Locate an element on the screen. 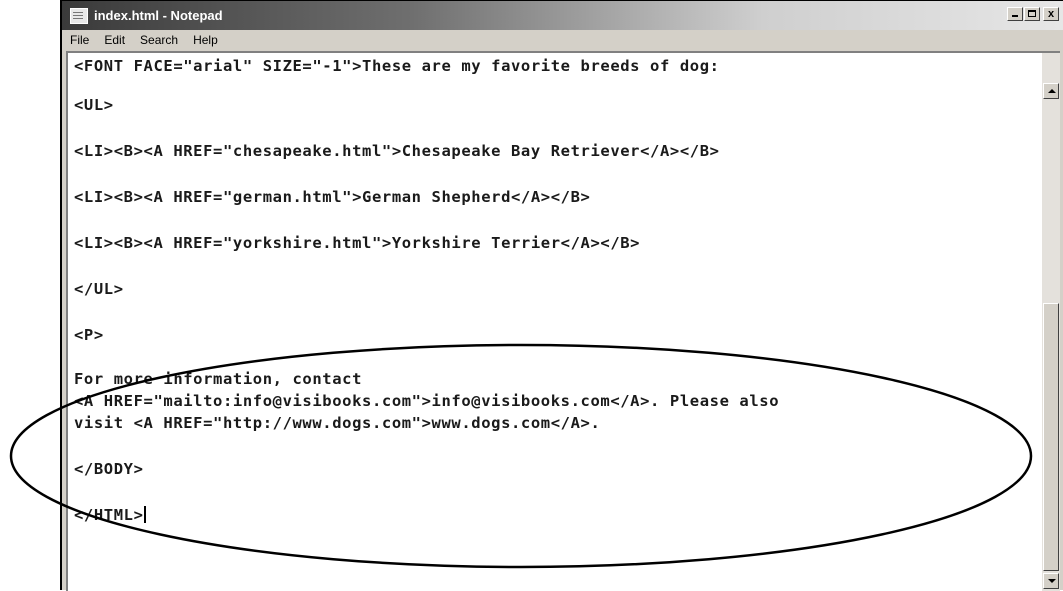  code-line-text: </HTML> is located at coordinates (109, 515).